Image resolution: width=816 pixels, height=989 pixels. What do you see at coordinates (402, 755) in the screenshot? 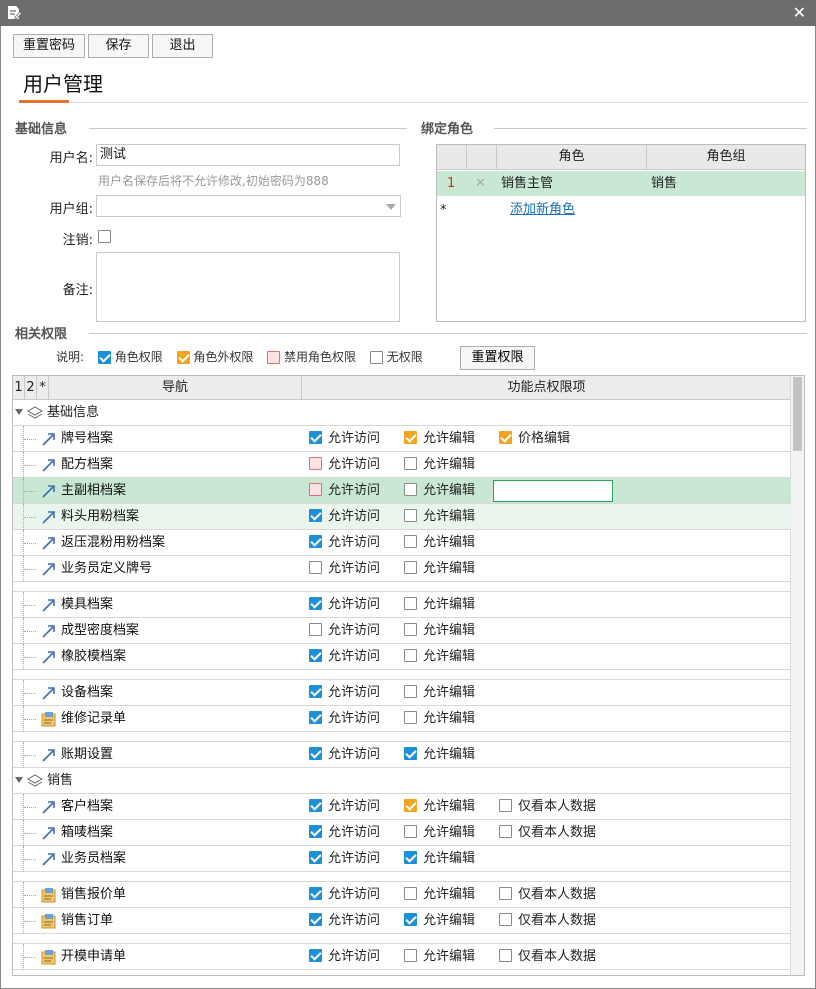
I see `permission-row: 账期设置 允许访问 允许编辑` at bounding box center [402, 755].